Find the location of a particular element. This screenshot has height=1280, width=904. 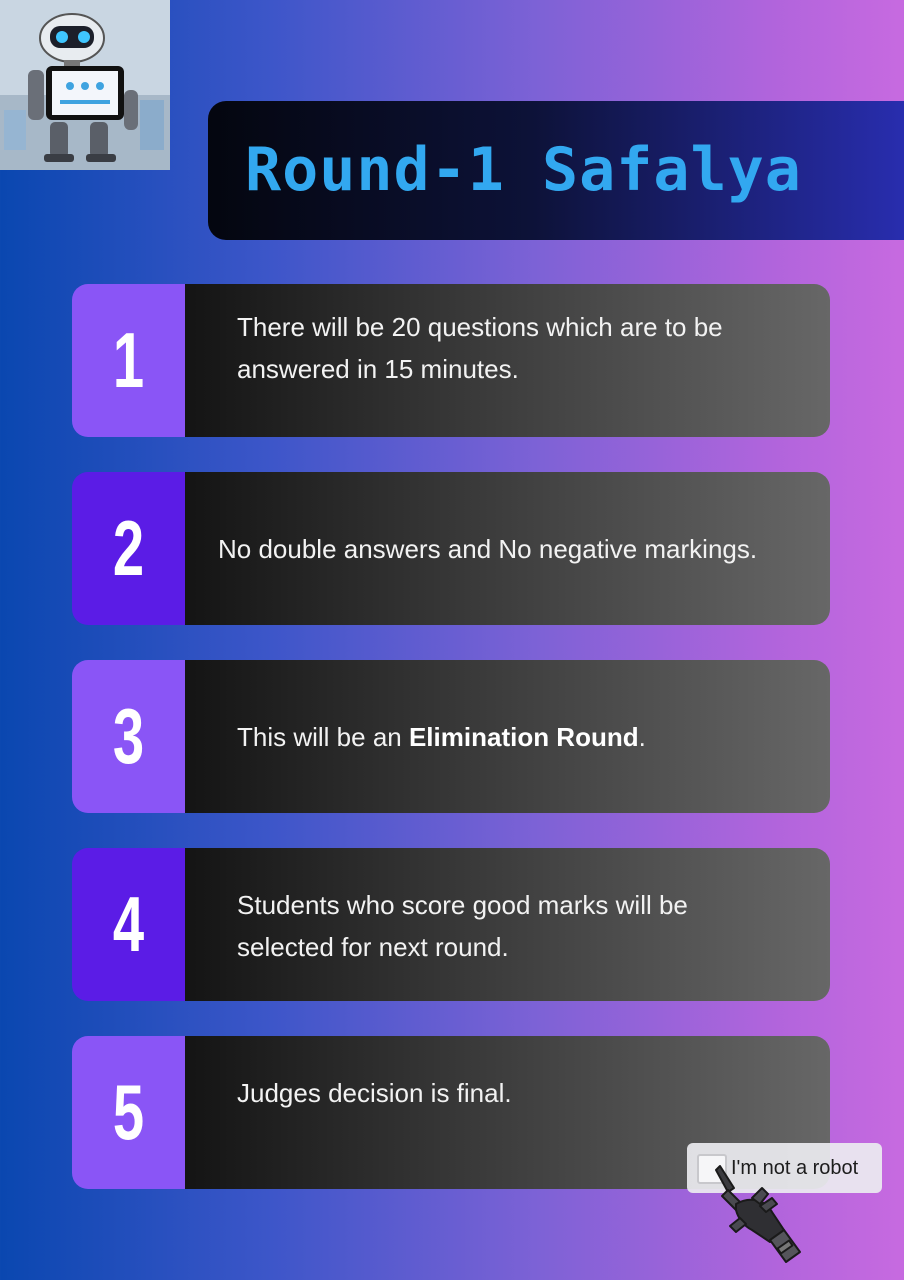

rule-text-3: This will be an Elimination Round. is located at coordinates (441, 737).